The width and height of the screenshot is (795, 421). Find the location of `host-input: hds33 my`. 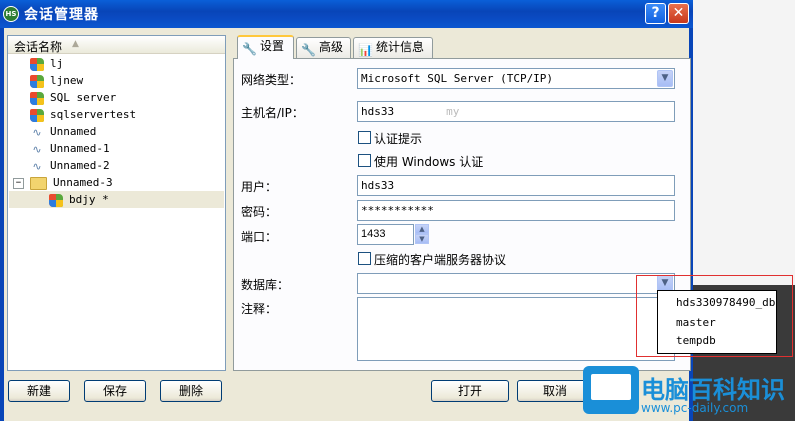

host-input: hds33 my is located at coordinates (516, 111).